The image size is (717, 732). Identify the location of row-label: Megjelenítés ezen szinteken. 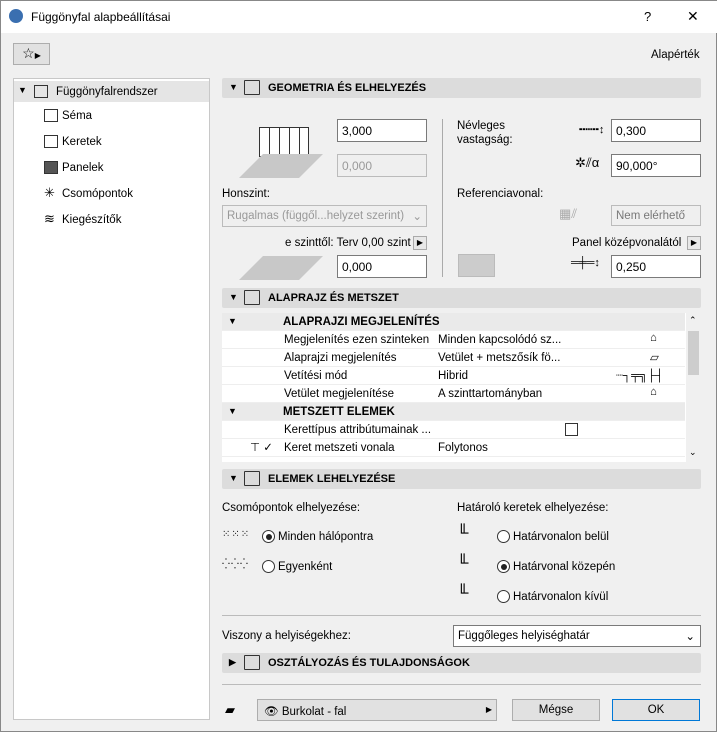
(357, 340).